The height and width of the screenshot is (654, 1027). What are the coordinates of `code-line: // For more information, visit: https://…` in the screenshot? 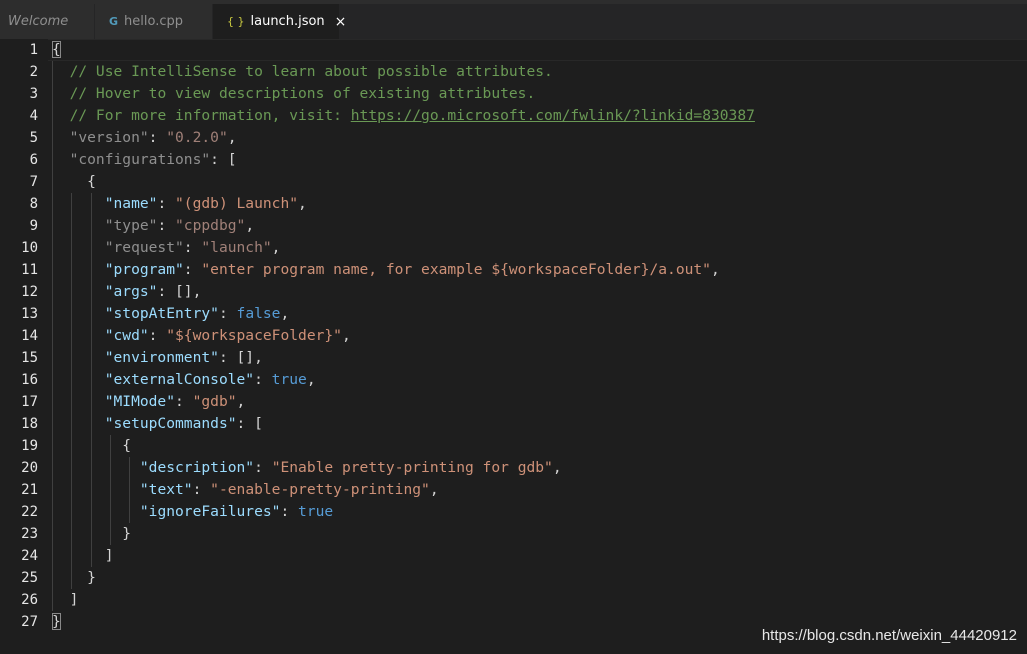 It's located at (412, 115).